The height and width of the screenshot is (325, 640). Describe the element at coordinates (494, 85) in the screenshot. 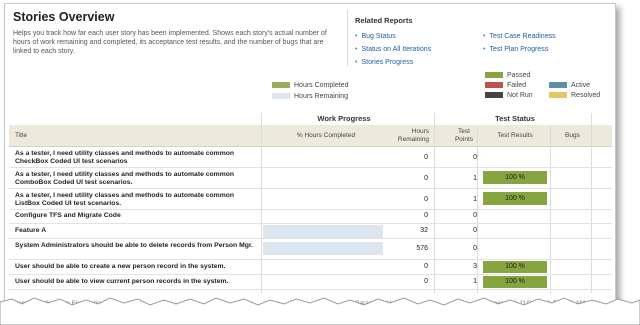

I see `failed-swatch` at that location.